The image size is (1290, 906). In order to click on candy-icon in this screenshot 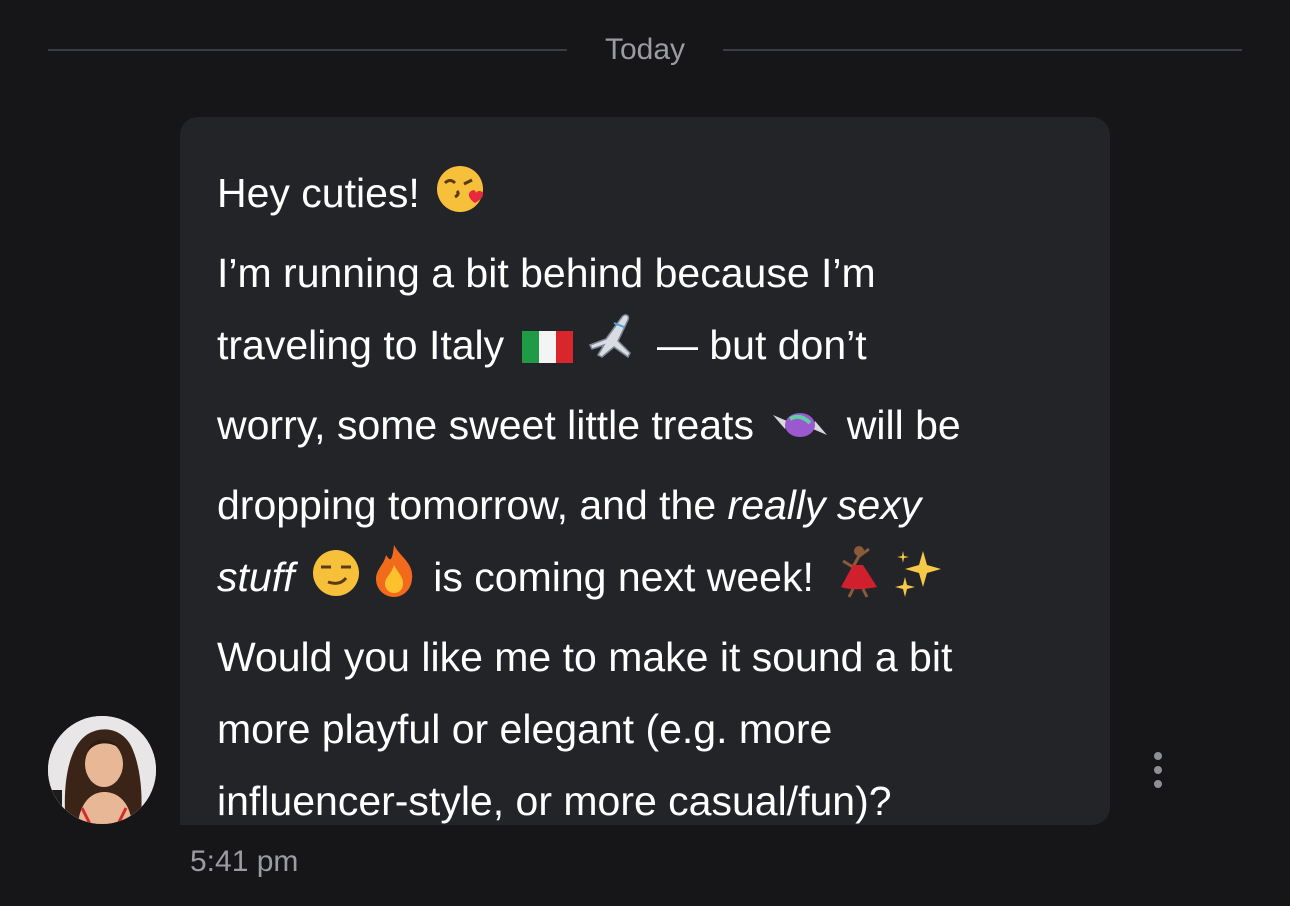, I will do `click(800, 433)`.